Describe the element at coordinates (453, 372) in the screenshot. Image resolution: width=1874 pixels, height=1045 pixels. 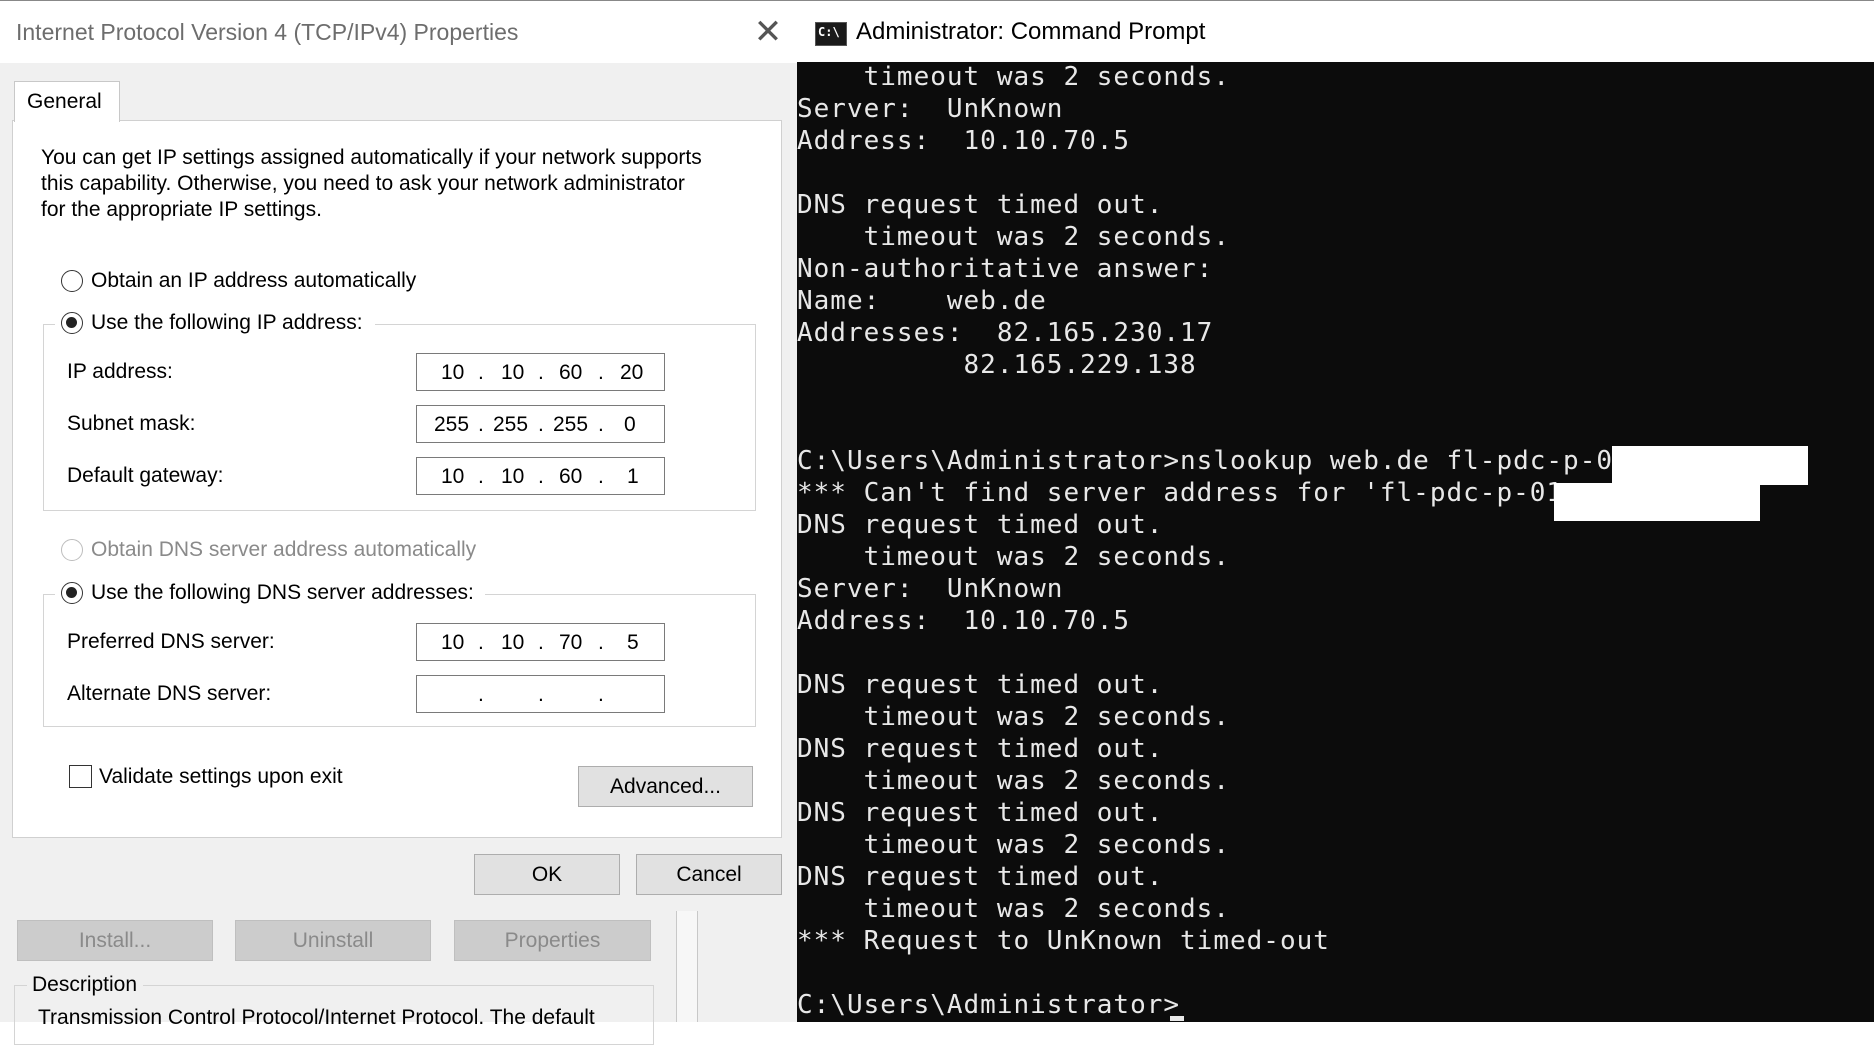
I see `ip-octet-1: 10` at that location.